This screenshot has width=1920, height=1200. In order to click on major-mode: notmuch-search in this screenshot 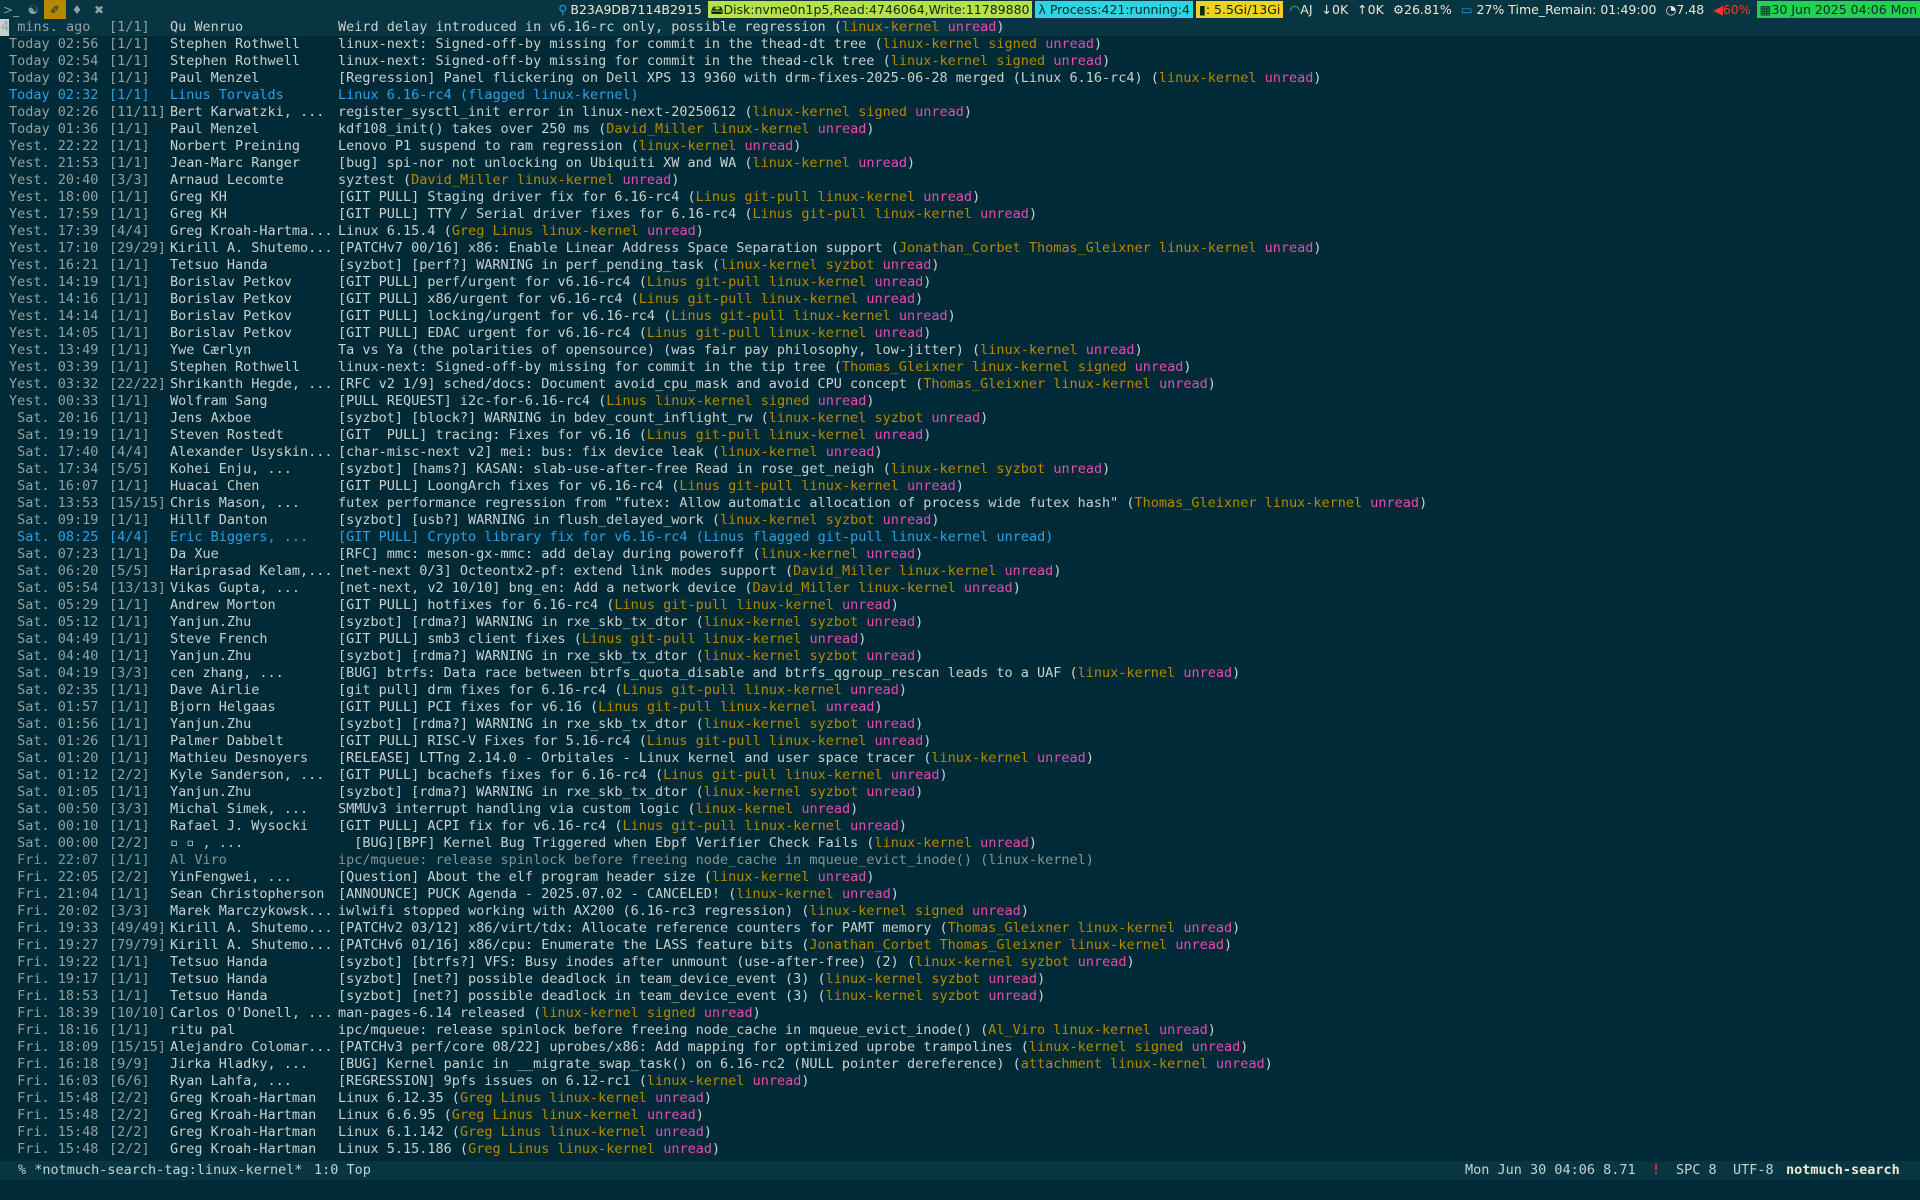, I will do `click(1843, 1170)`.